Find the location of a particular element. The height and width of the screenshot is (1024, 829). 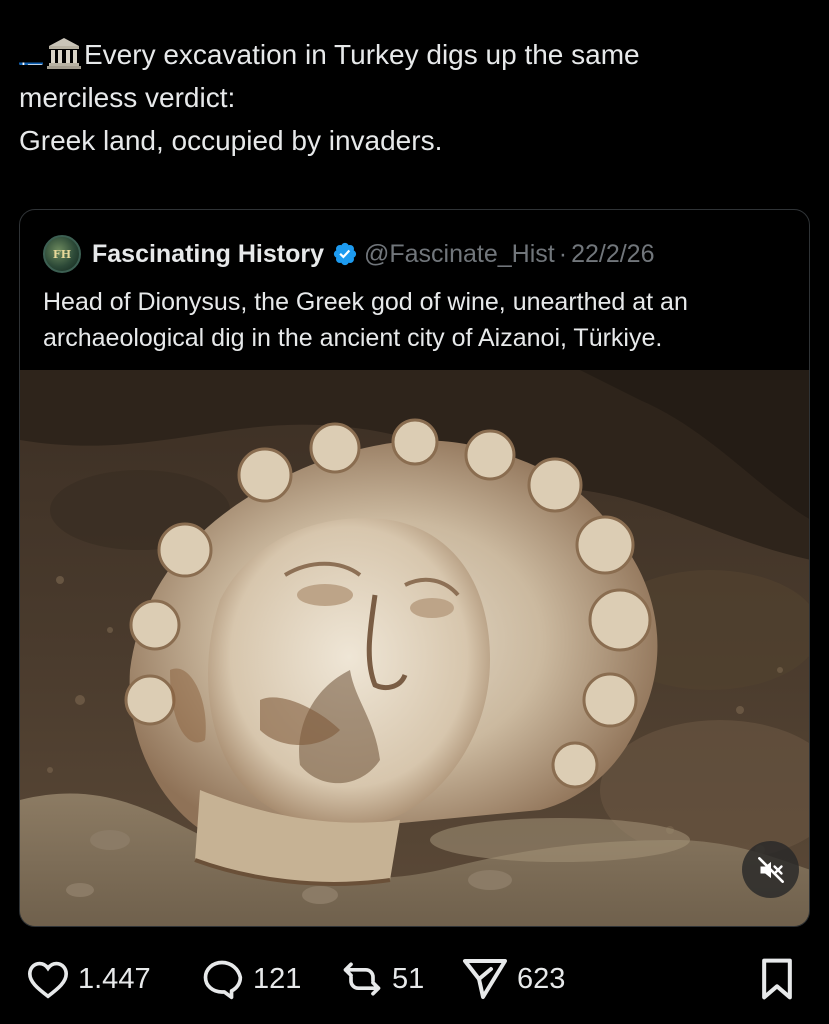

send-icon is located at coordinates (485, 979).